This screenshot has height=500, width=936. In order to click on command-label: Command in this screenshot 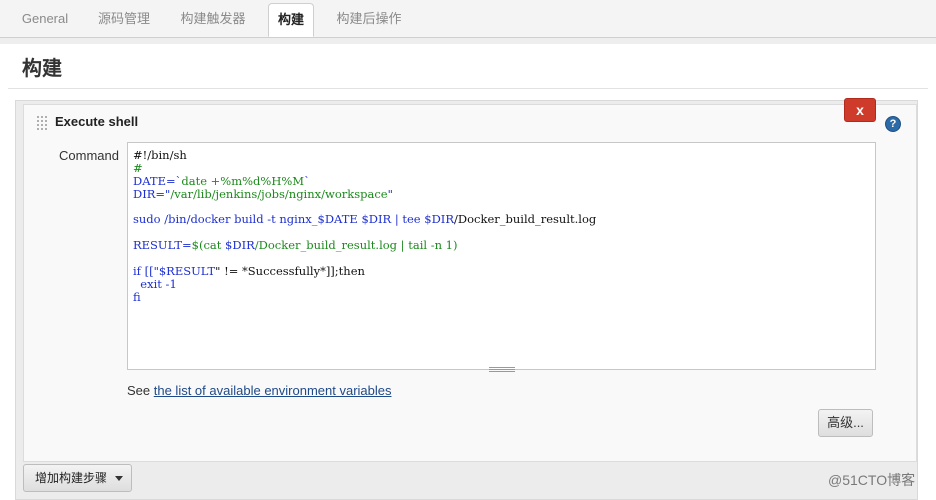, I will do `click(89, 155)`.